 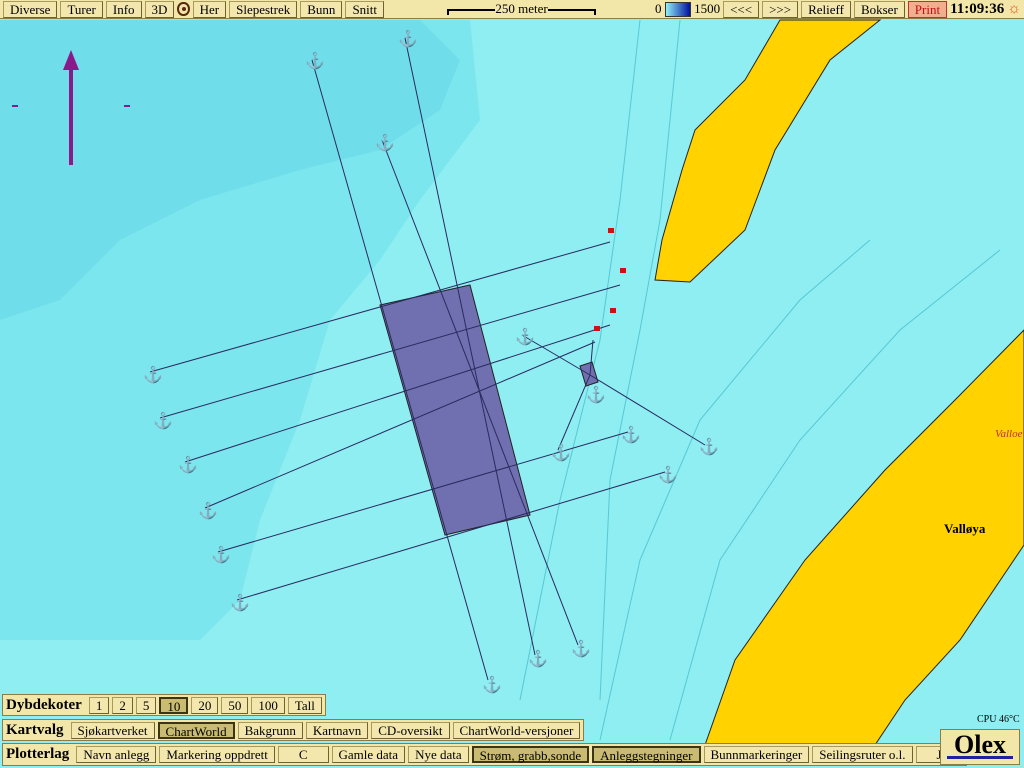 I want to click on svg-text: Valloe, so click(x=1009, y=434).